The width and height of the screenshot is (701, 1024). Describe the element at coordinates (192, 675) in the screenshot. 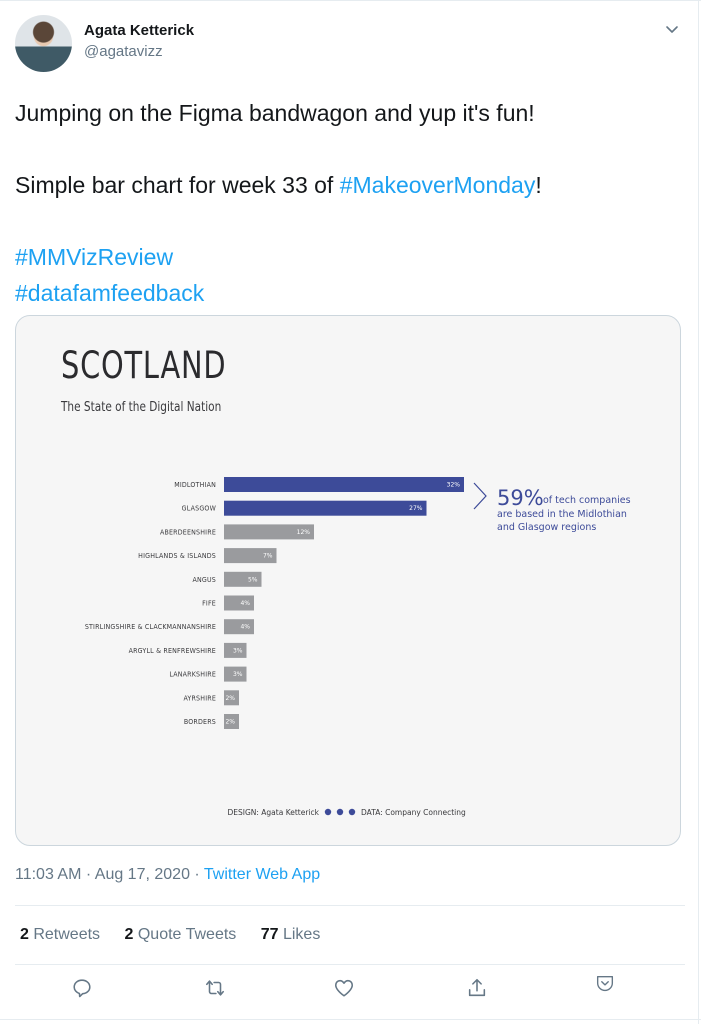

I see `bar-category-label: LANARKSHIRE` at that location.